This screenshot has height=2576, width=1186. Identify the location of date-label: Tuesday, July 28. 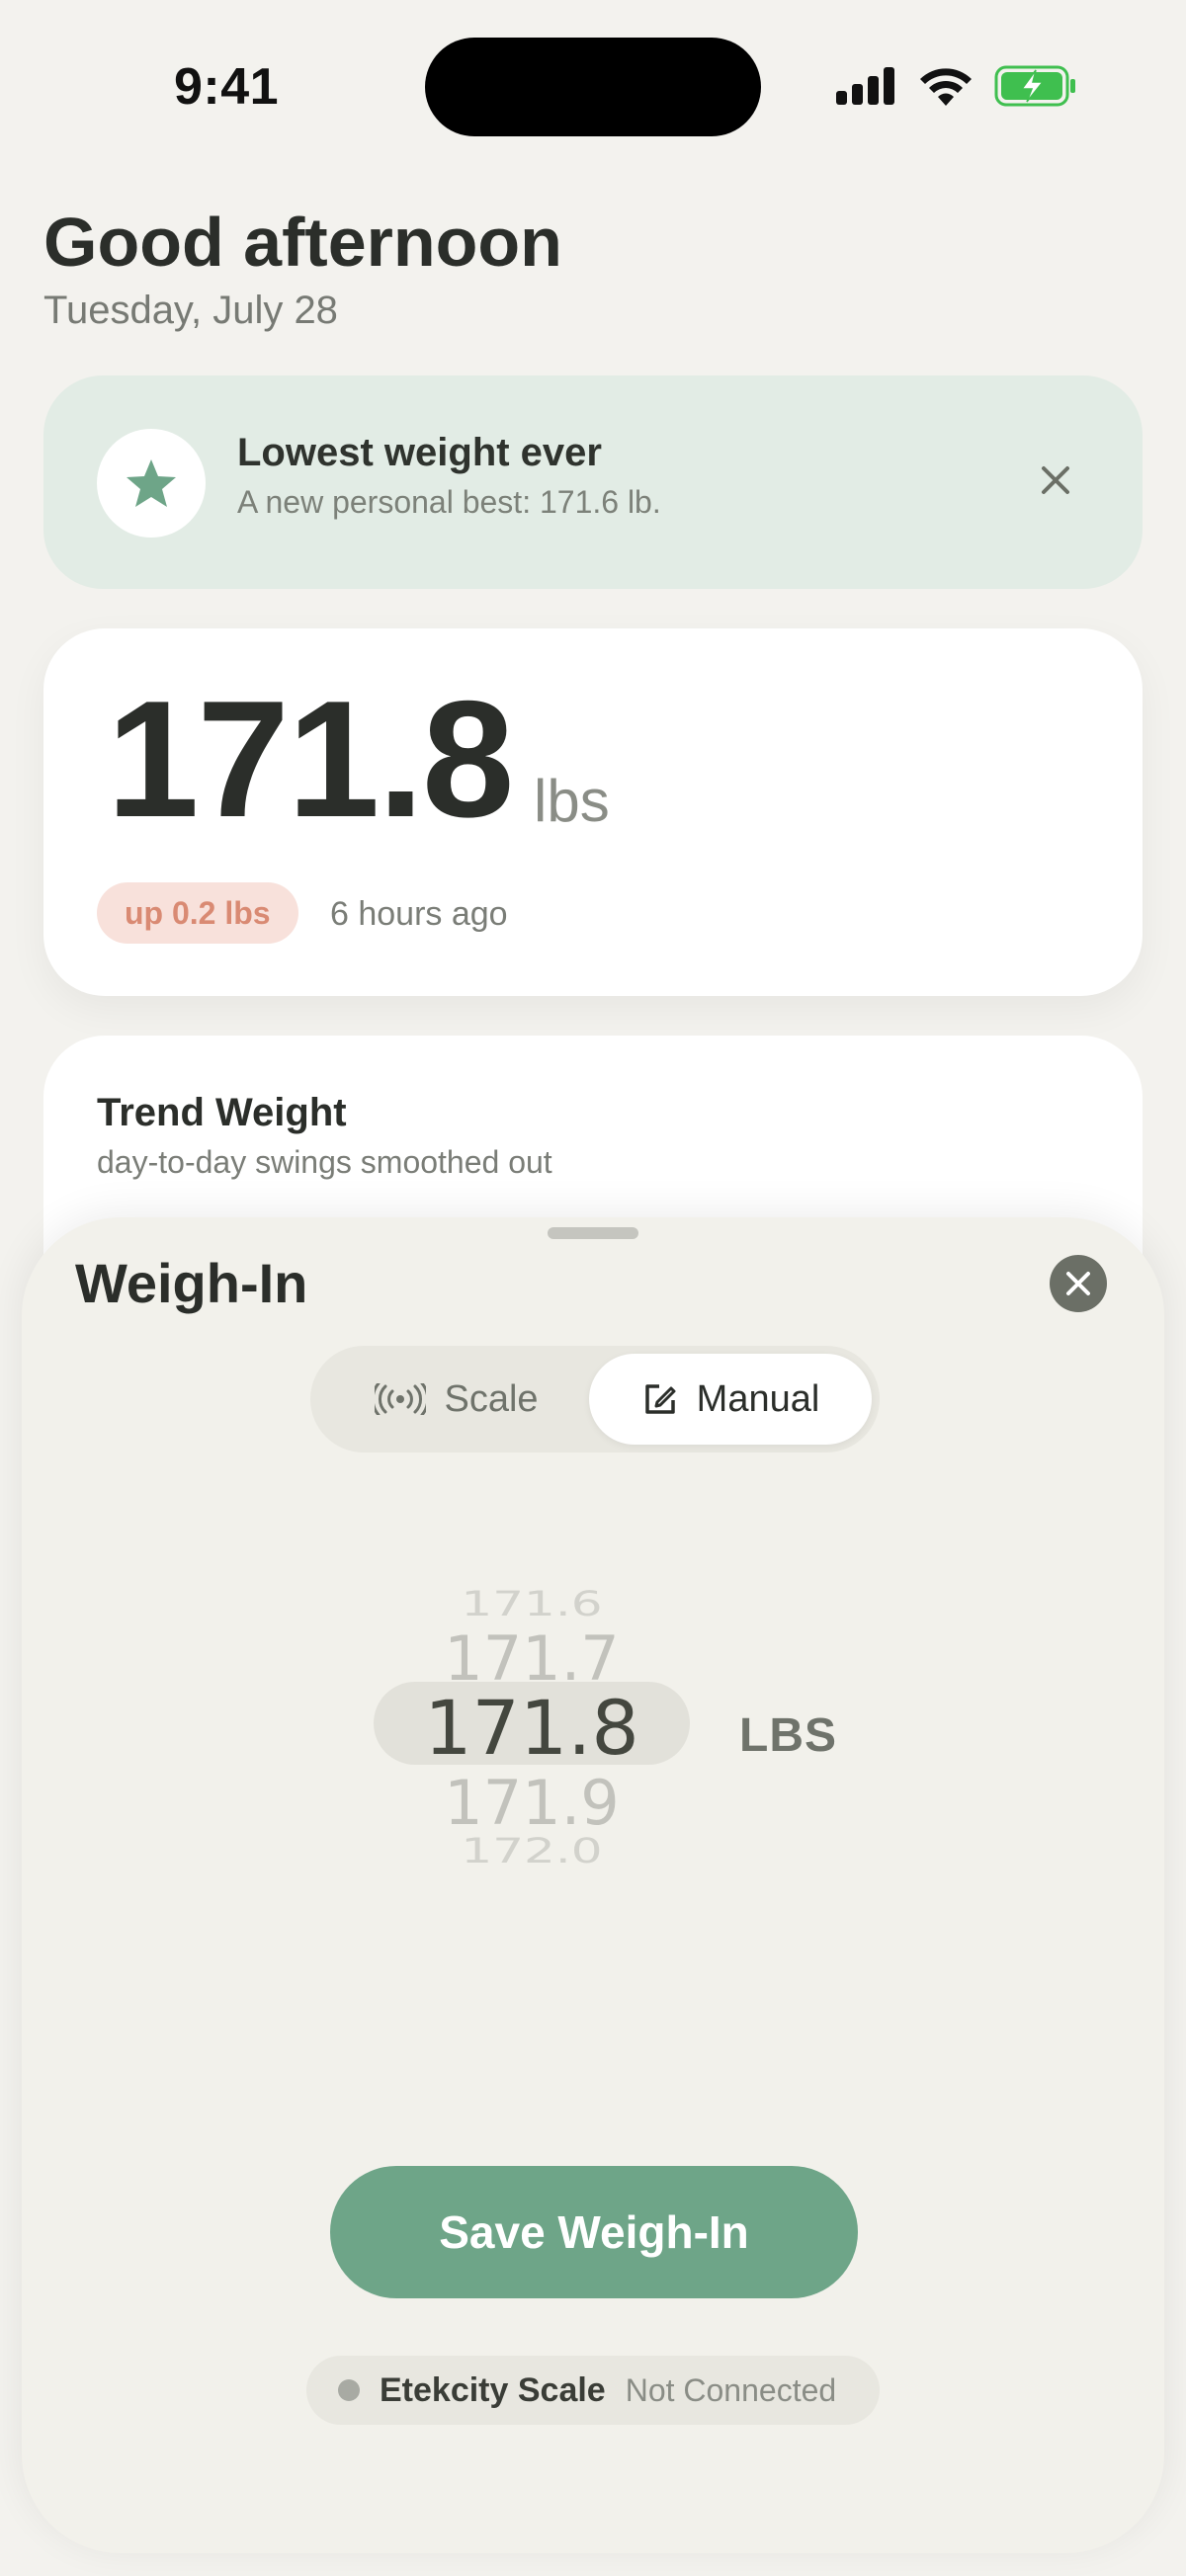
(190, 310).